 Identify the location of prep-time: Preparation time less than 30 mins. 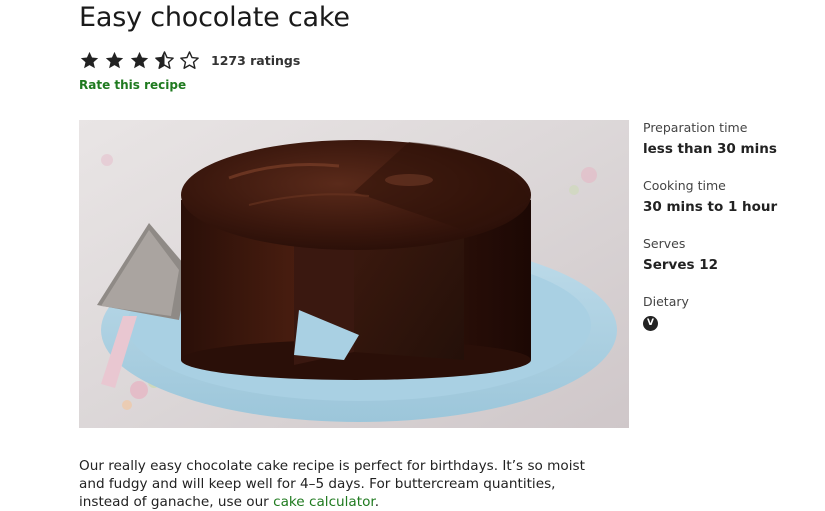
(728, 139).